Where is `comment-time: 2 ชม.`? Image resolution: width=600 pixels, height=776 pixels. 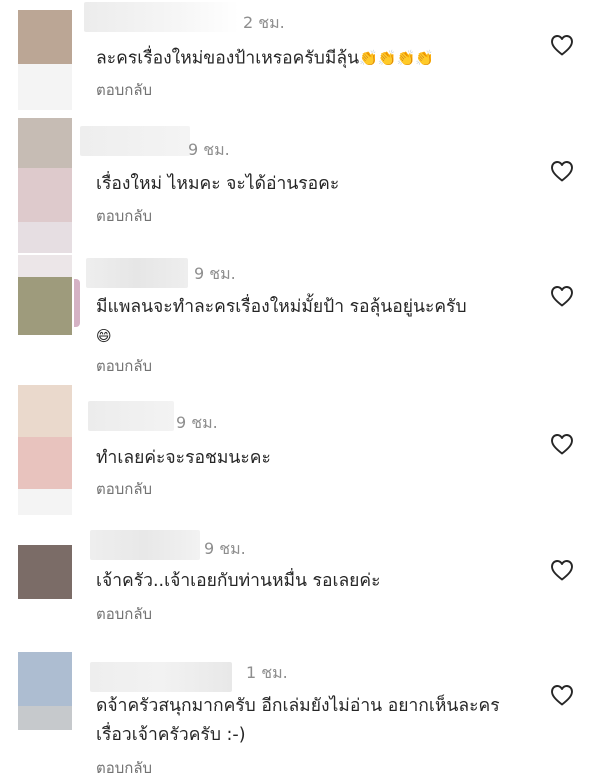
comment-time: 2 ชม. is located at coordinates (264, 22).